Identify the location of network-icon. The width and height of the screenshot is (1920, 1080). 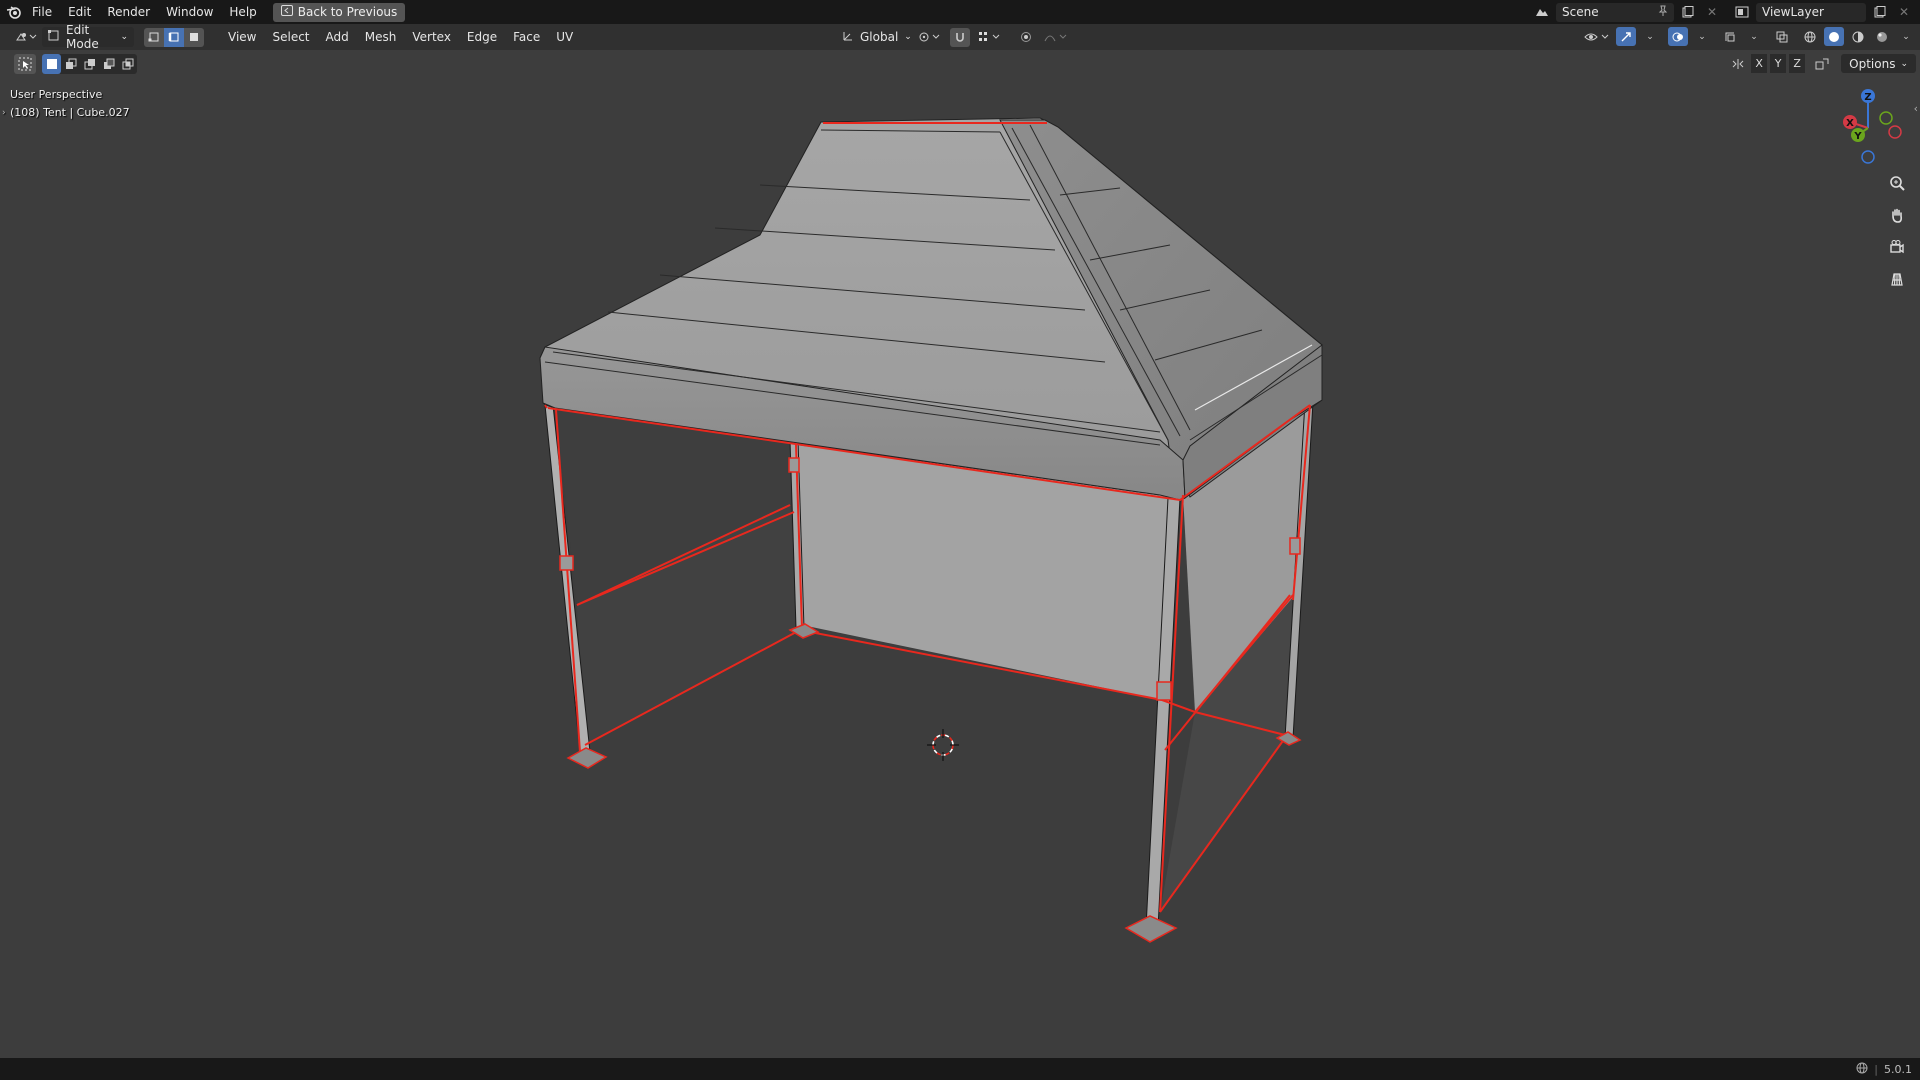
(1862, 1069).